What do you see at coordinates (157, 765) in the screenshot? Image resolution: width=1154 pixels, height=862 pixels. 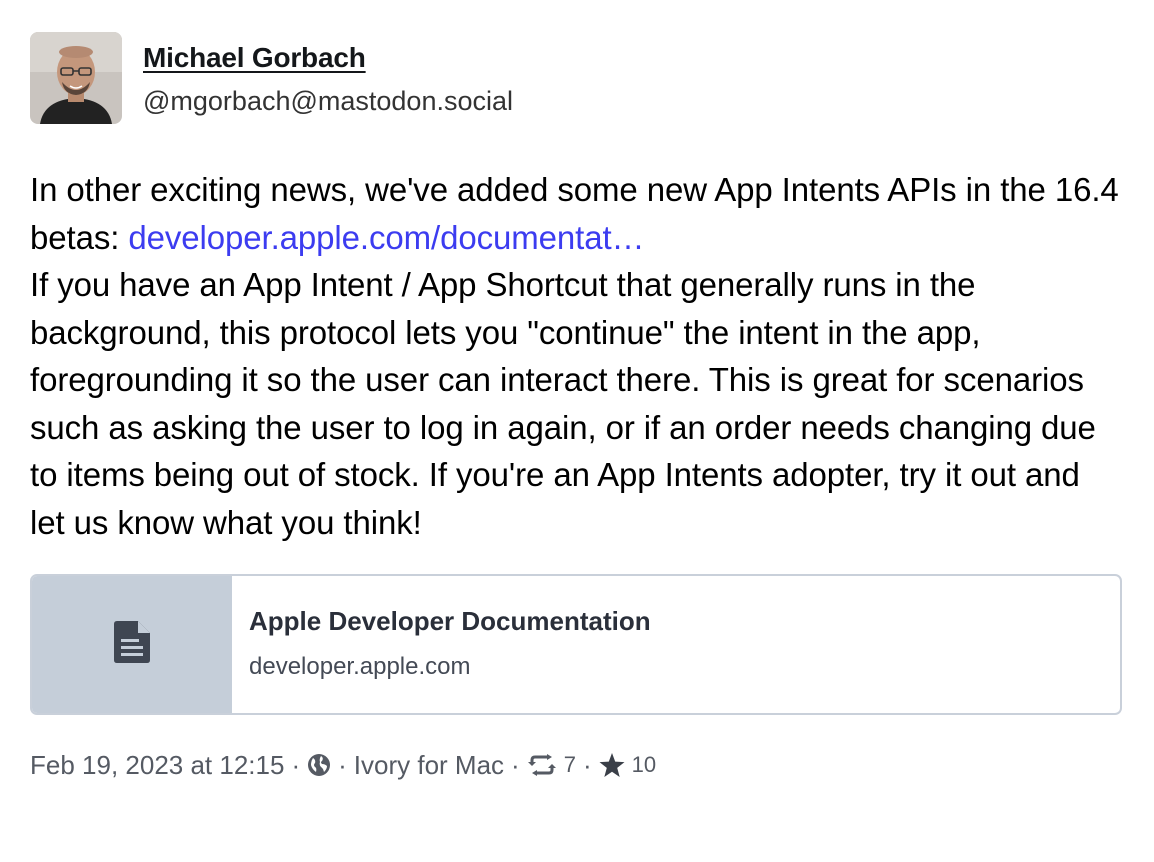 I see `post-timestamp: Feb 19, 2023 at 12:15` at bounding box center [157, 765].